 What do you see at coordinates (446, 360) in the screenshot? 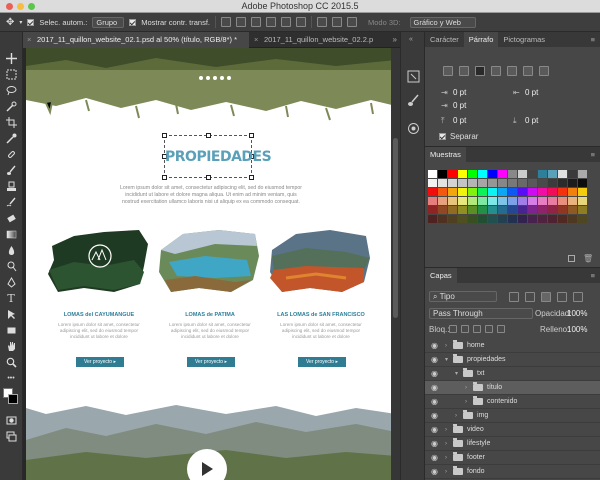
I see `expand-chevron-icon: ▾` at bounding box center [446, 360].